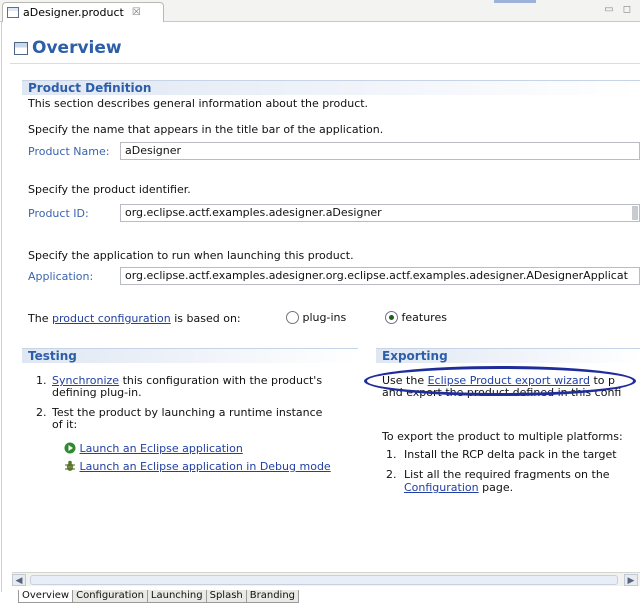  Describe the element at coordinates (13, 12) in the screenshot. I see `product-file-icon` at that location.